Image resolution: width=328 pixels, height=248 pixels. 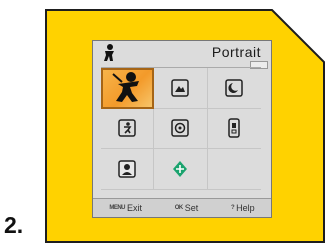 What do you see at coordinates (117, 208) in the screenshot?
I see `menu-button-glyph: MENU` at bounding box center [117, 208].